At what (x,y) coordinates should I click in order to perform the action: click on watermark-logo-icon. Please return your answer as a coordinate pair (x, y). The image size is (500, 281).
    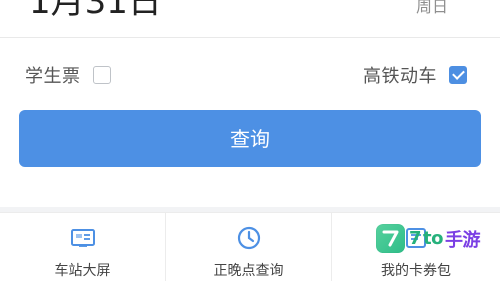
    Looking at the image, I should click on (390, 238).